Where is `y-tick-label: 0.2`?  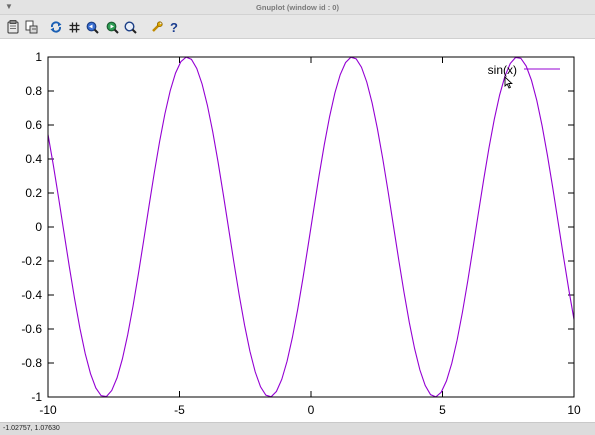
y-tick-label: 0.2 is located at coordinates (33, 193).